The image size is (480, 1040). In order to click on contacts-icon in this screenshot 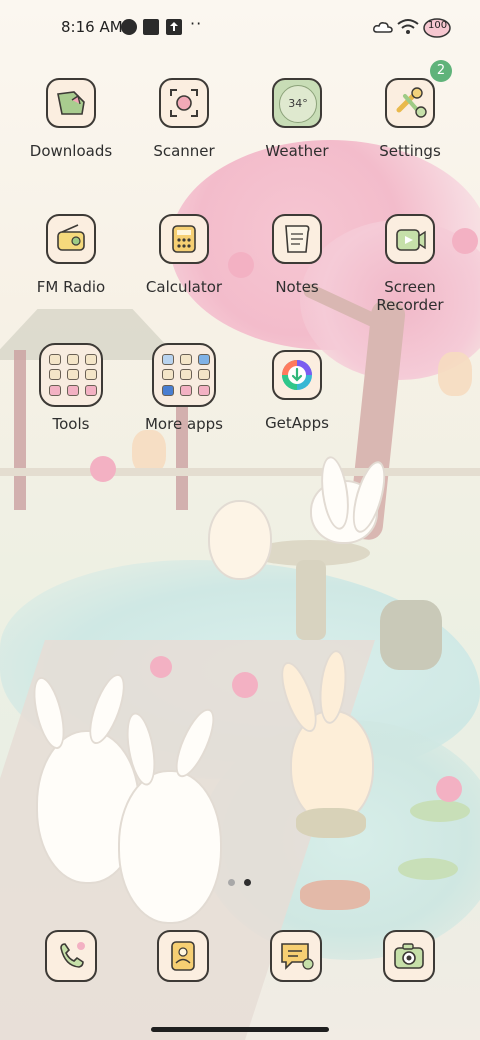, I will do `click(183, 956)`.